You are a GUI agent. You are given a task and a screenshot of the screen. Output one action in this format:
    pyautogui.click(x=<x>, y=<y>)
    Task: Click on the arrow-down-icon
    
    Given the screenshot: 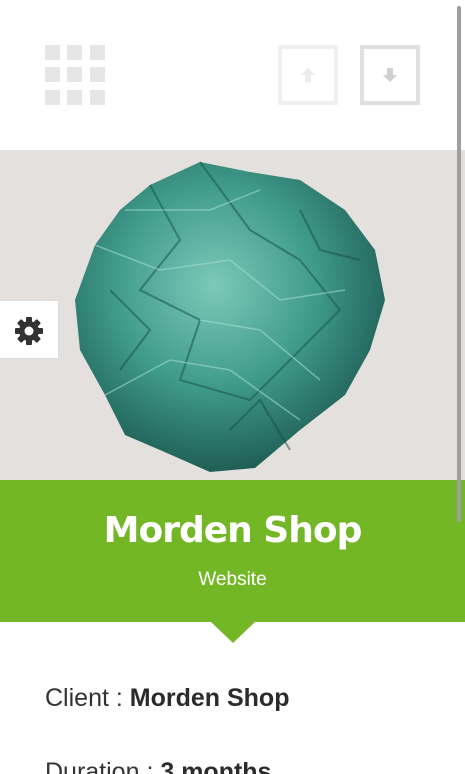 What is the action you would take?
    pyautogui.click(x=390, y=75)
    